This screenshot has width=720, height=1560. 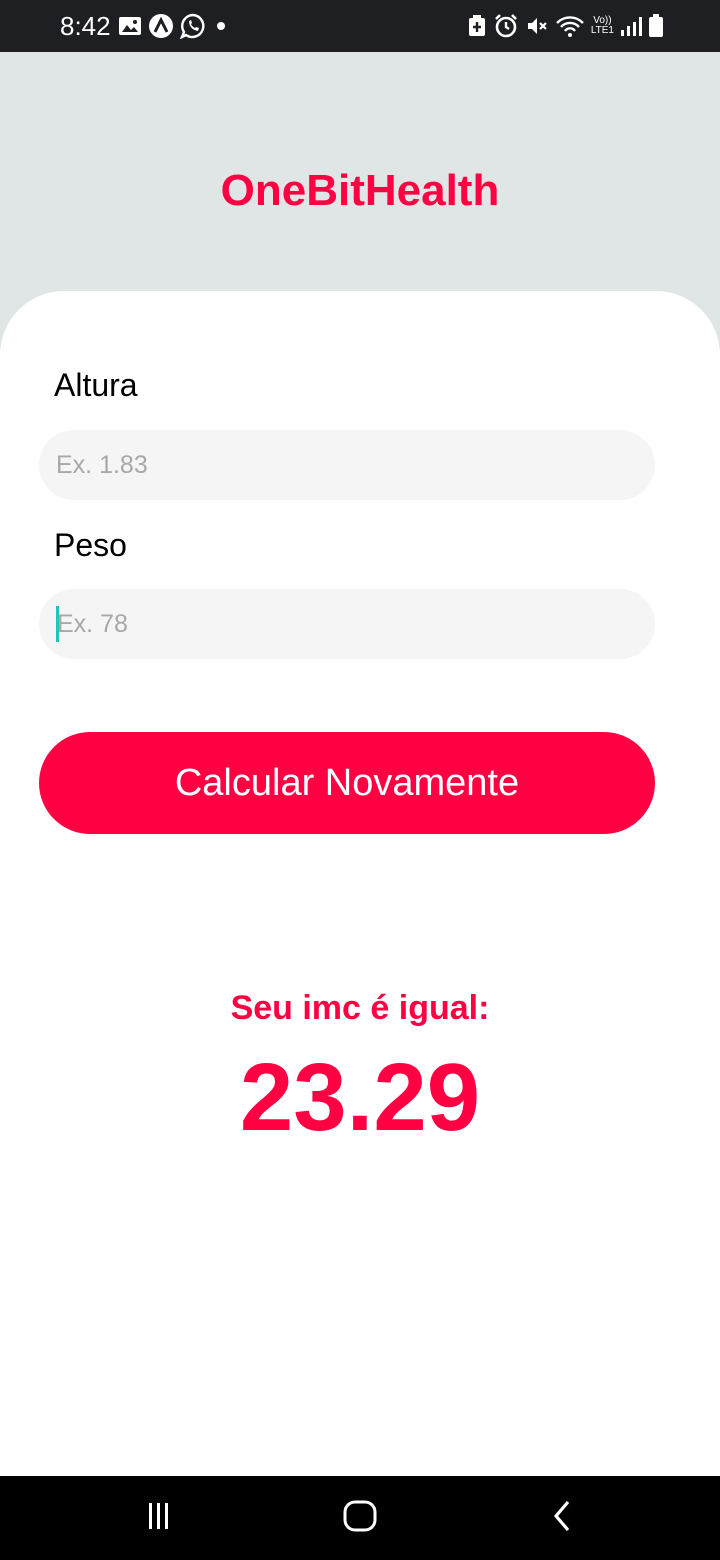 I want to click on app-a-icon, so click(x=161, y=26).